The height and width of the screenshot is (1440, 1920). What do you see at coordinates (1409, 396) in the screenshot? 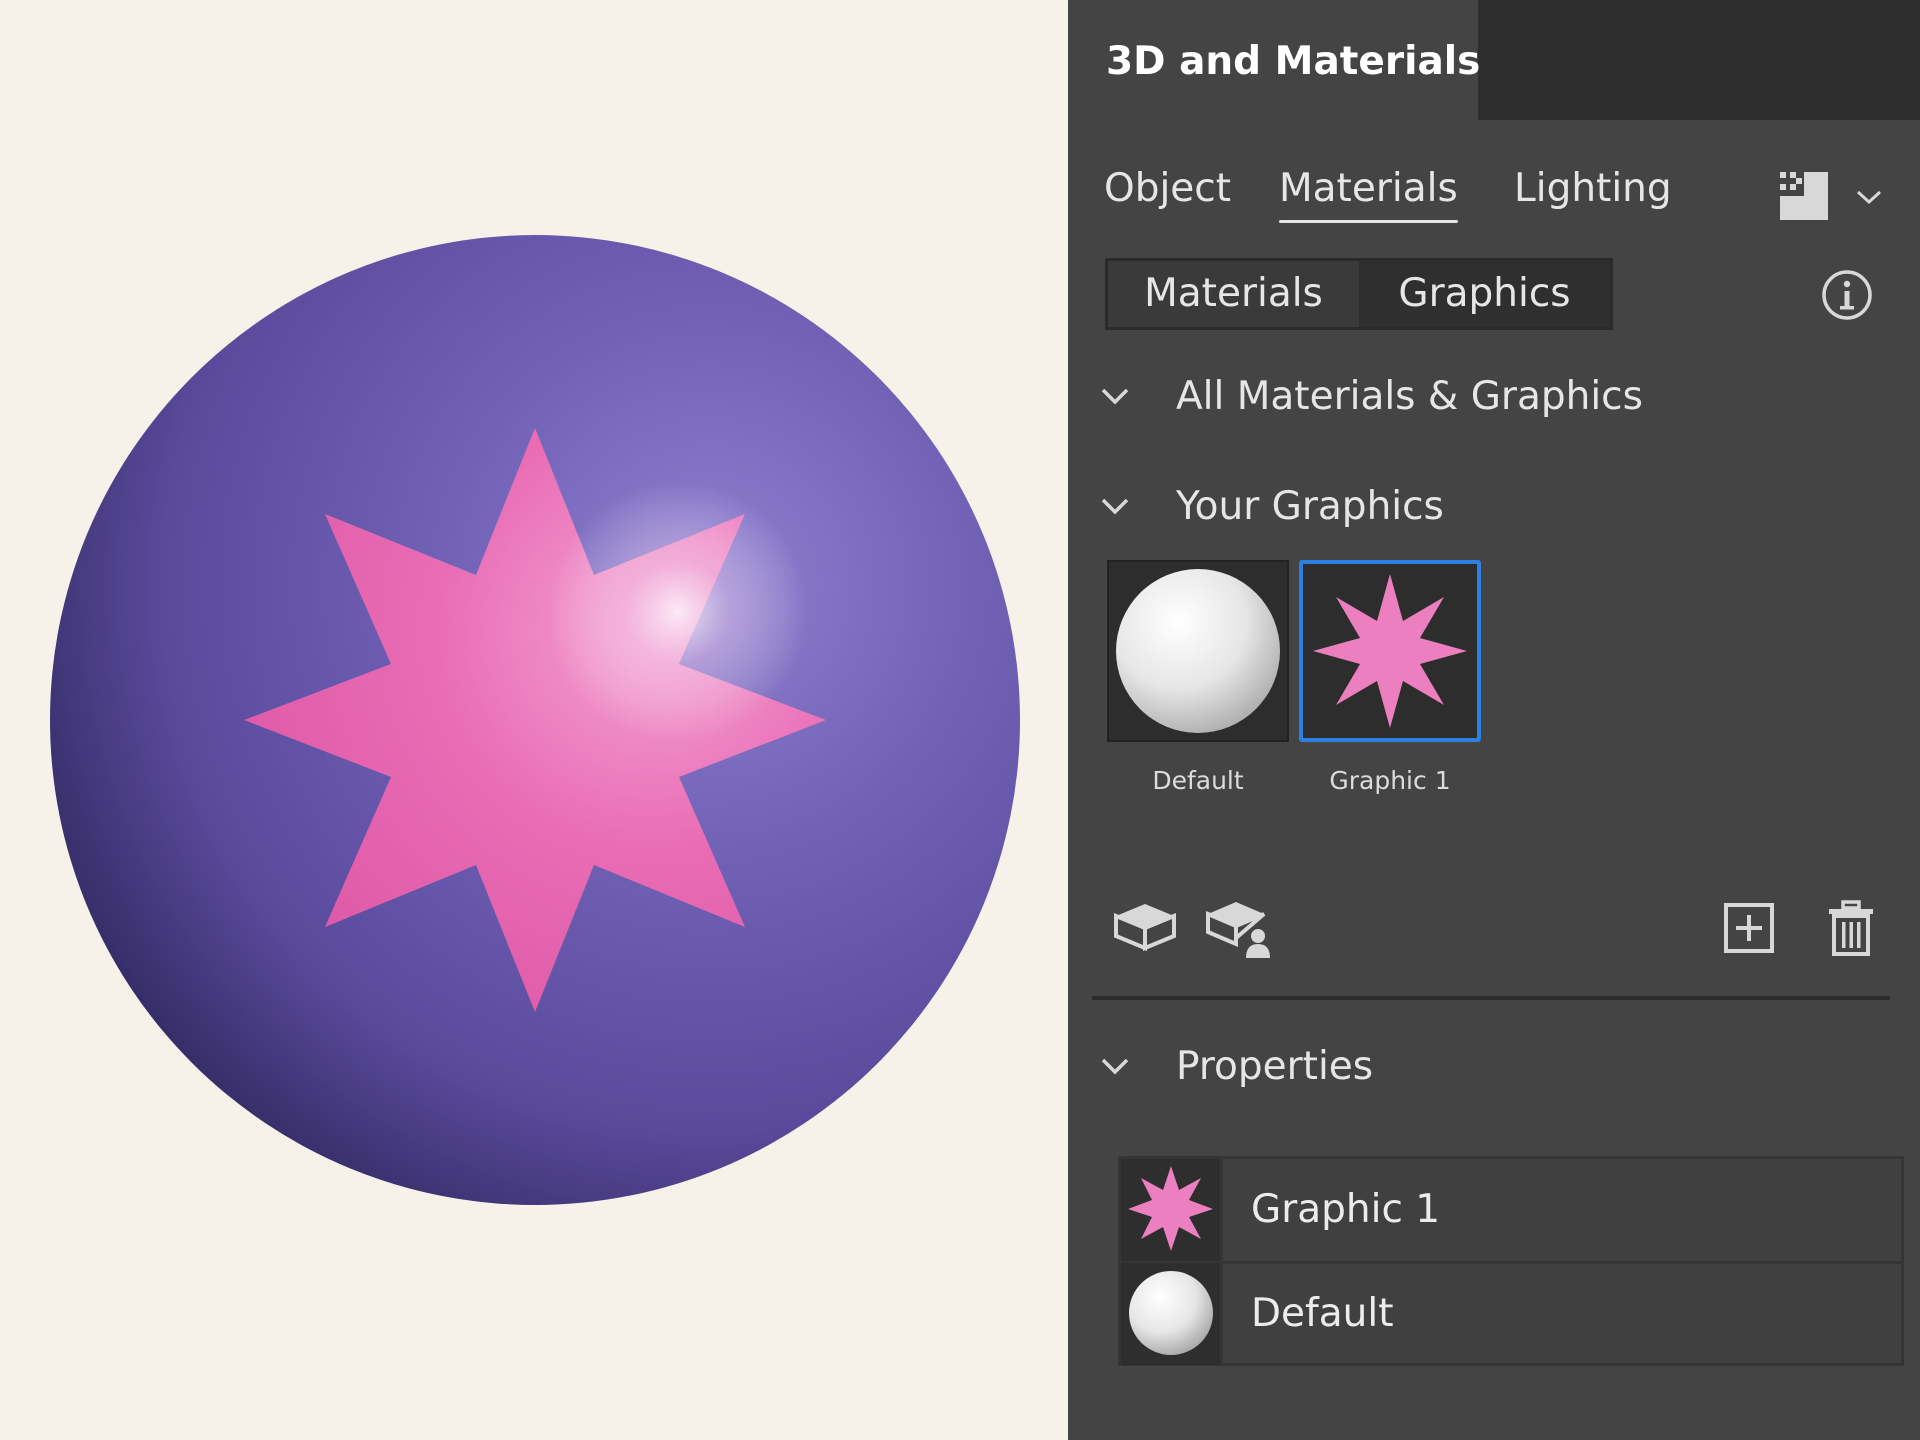
I see `section-label: All Materials & Graphics` at bounding box center [1409, 396].